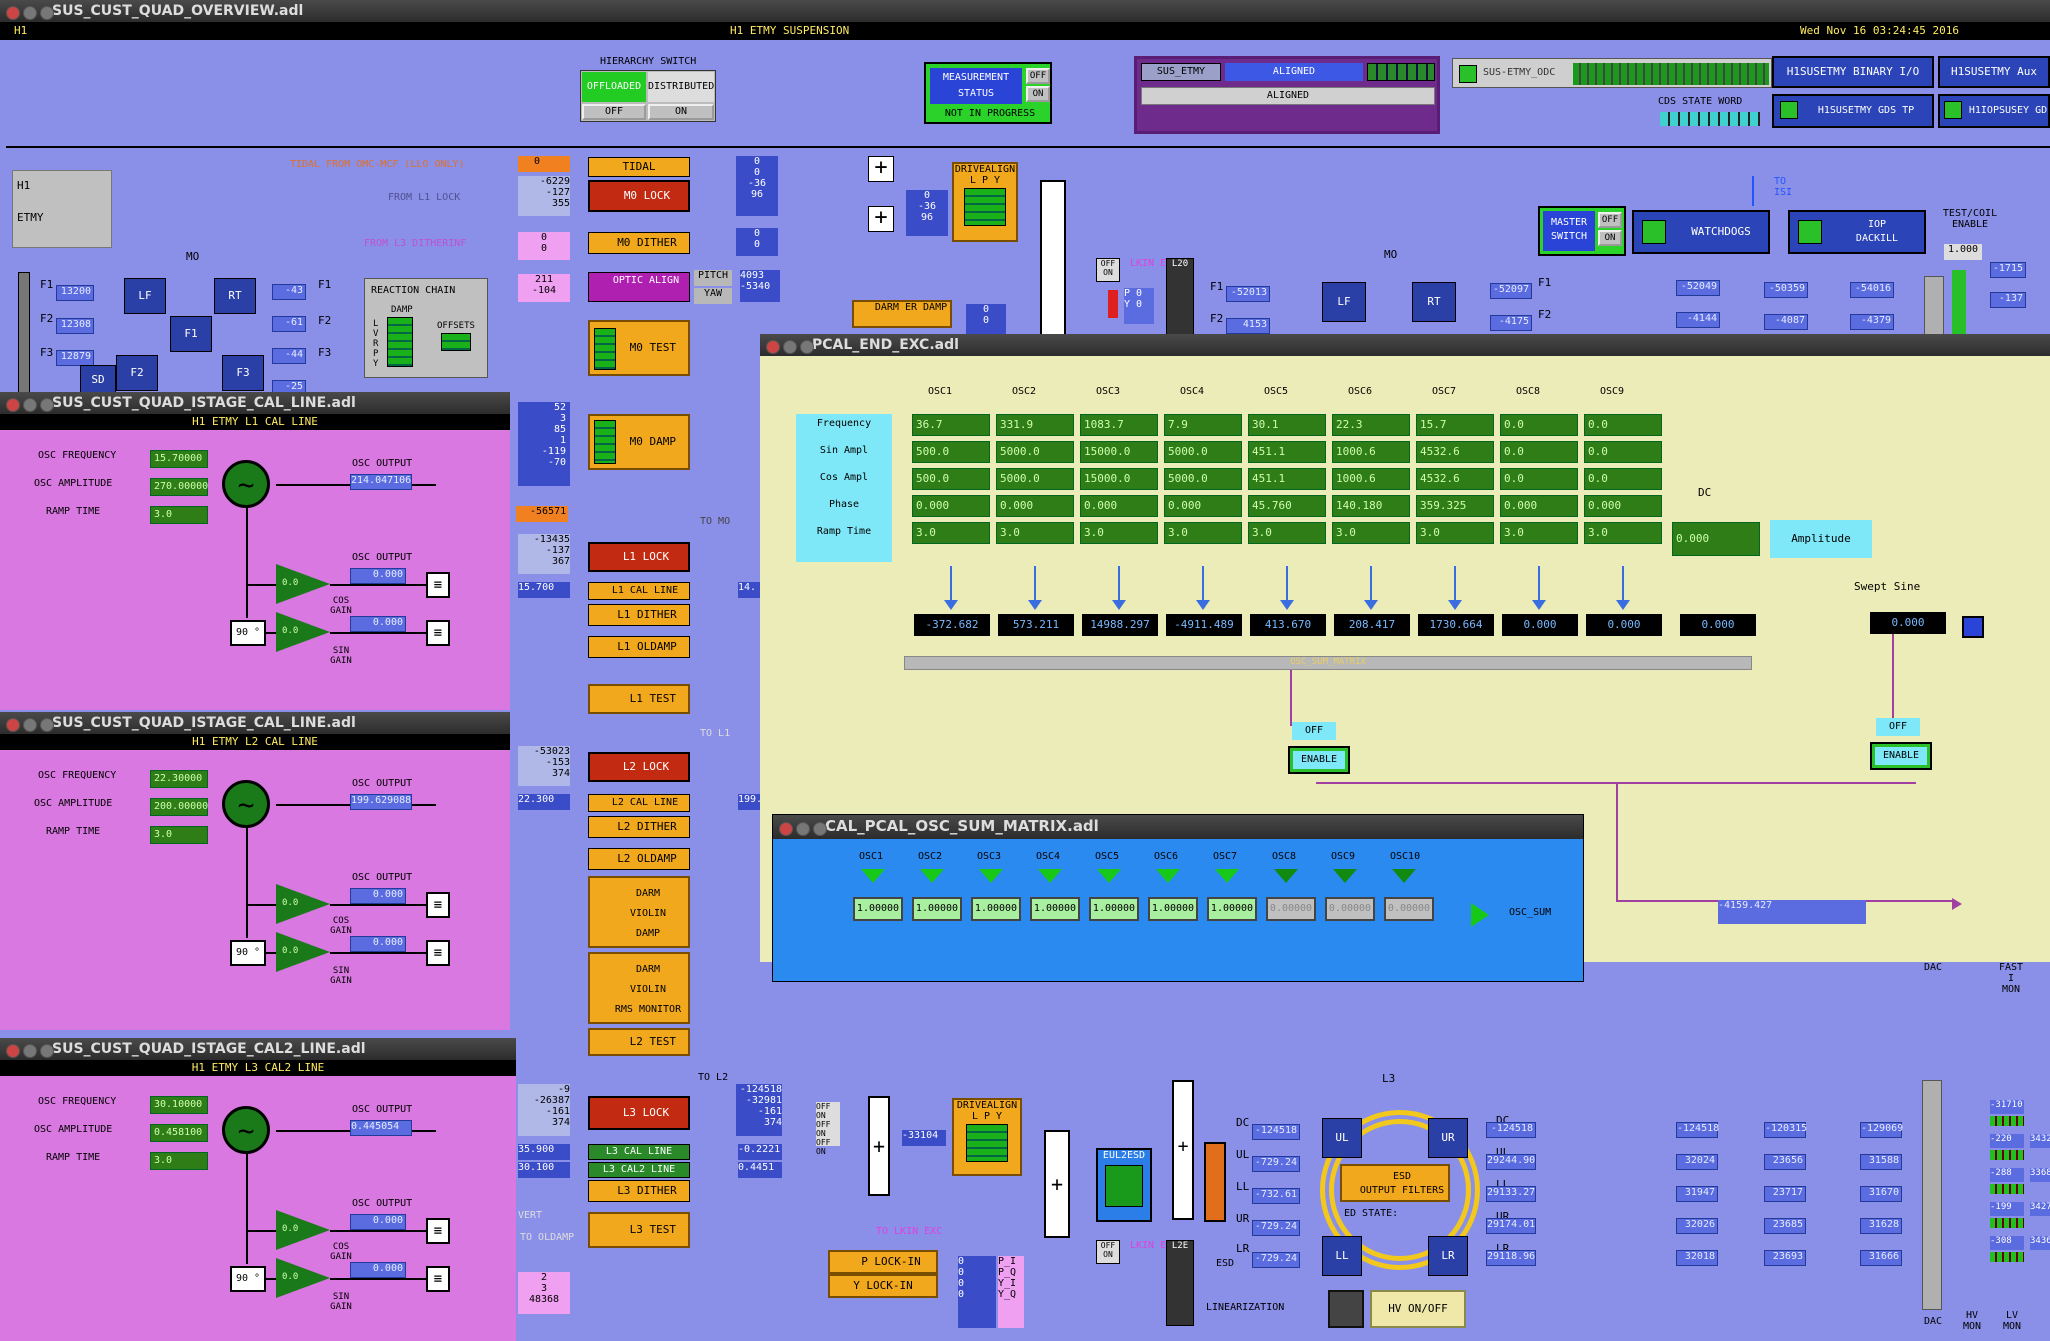 This screenshot has height=1341, width=2050. I want to click on esd-ur-button: UR, so click(1448, 1138).